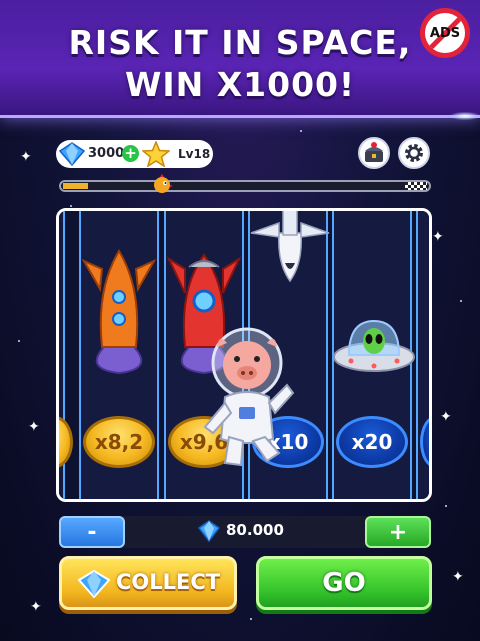 Image resolution: width=480 pixels, height=641 pixels. I want to click on multiplier-coin-partial, so click(66, 442).